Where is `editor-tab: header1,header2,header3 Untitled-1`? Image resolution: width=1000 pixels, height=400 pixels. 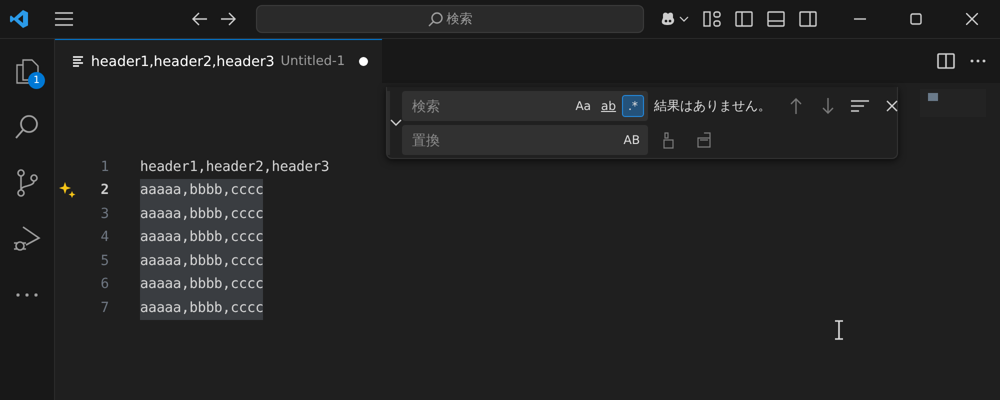
editor-tab: header1,header2,header3 Untitled-1 is located at coordinates (218, 61).